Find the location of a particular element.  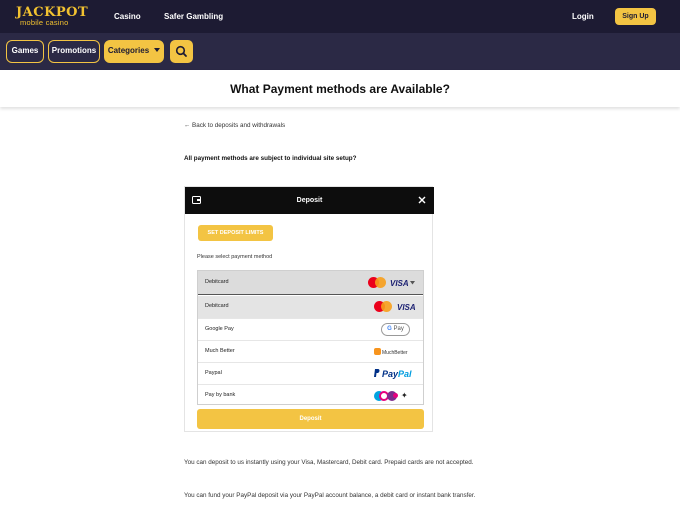

search-button is located at coordinates (181, 51).